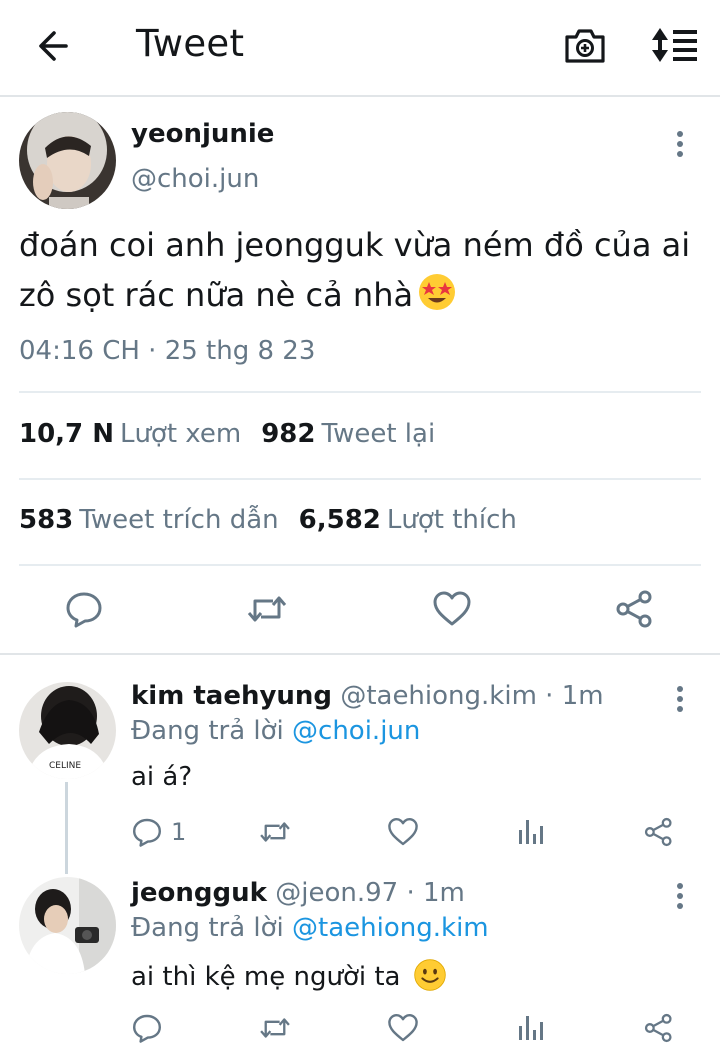  I want to click on reply-header: kim taehyung @taehiong.kim · 1m, so click(367, 696).